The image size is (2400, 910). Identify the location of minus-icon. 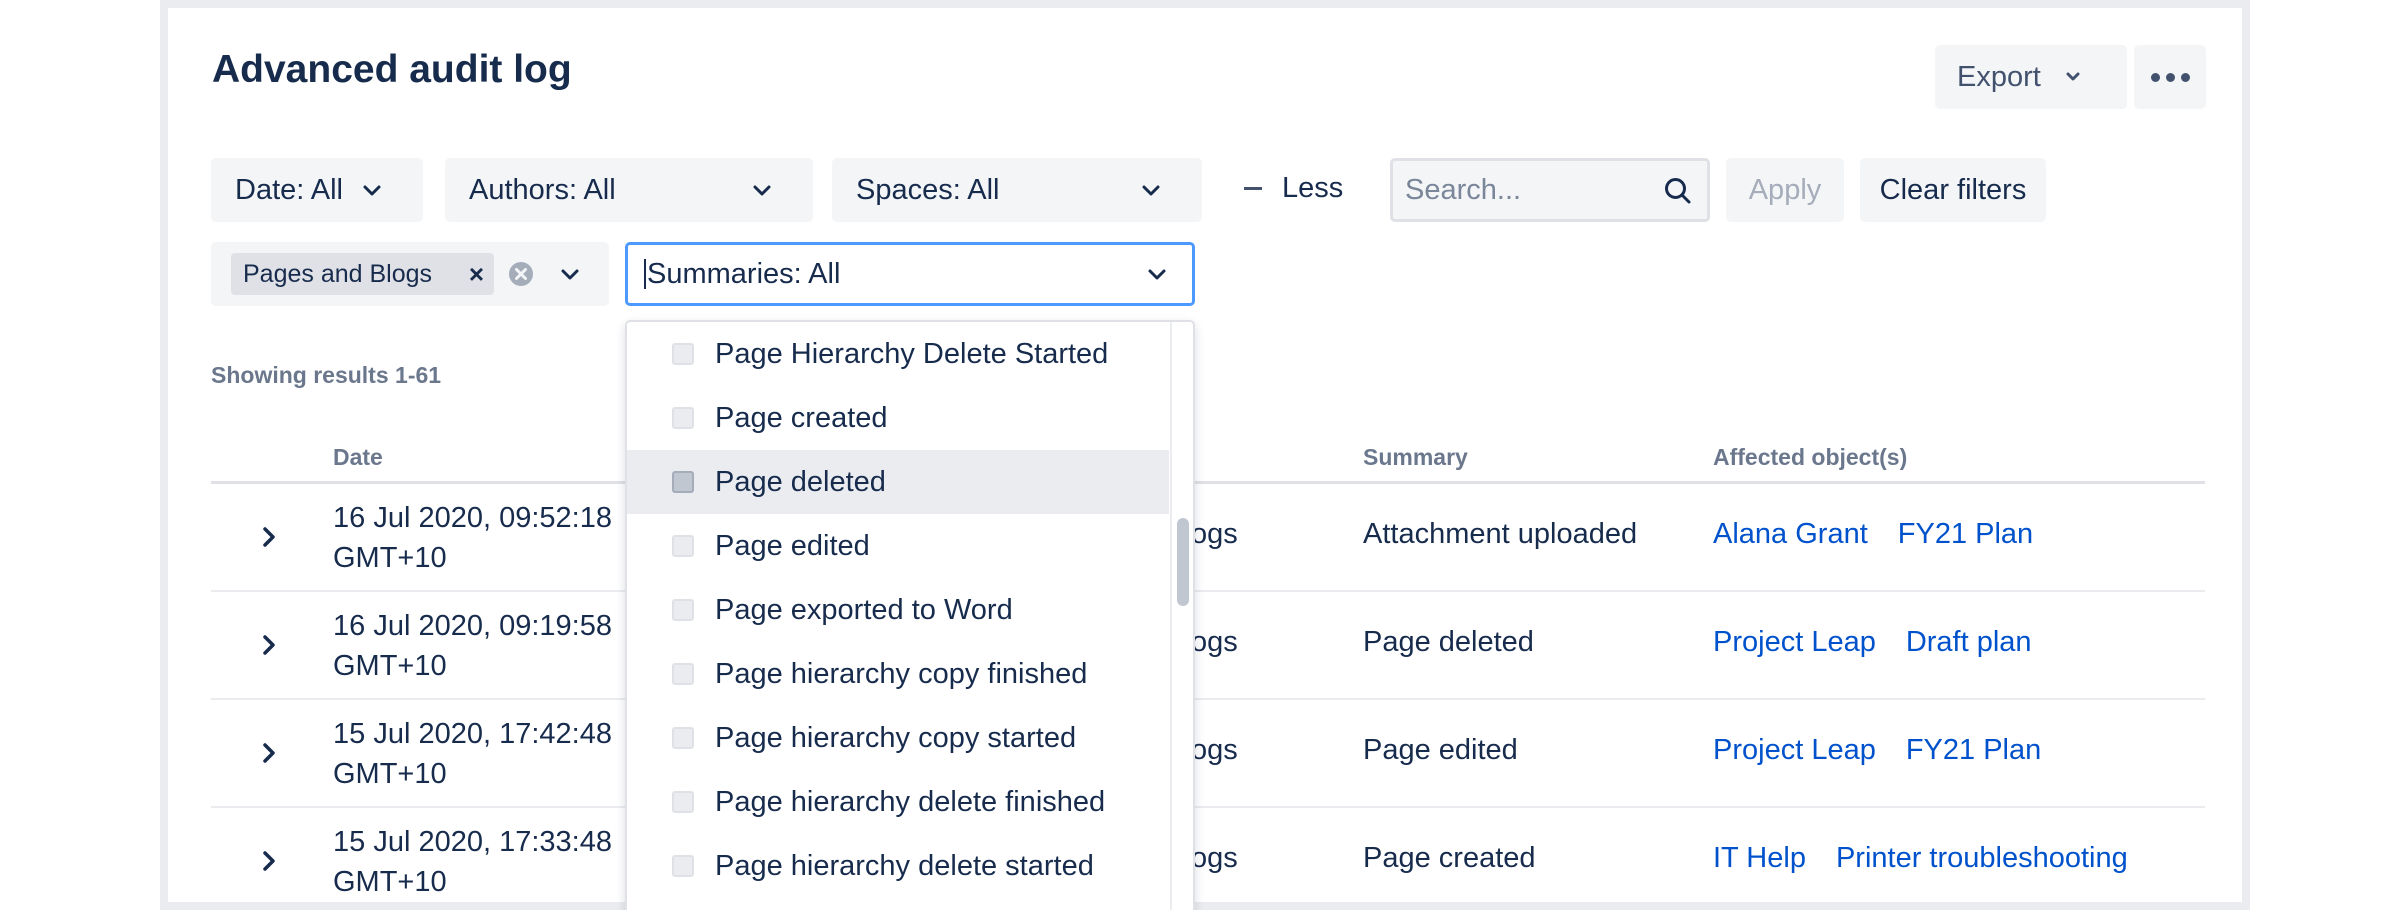
(1253, 188).